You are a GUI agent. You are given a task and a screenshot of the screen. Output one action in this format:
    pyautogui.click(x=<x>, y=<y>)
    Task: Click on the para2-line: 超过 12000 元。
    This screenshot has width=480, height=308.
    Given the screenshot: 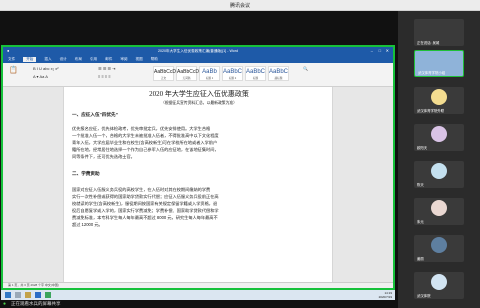 What is the action you would take?
    pyautogui.click(x=87, y=224)
    